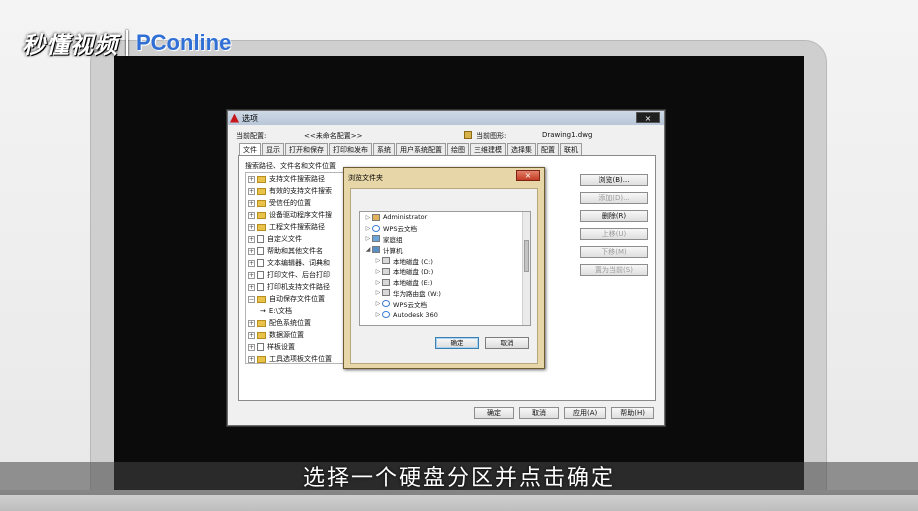  What do you see at coordinates (263, 311) in the screenshot?
I see `path-arrow-icon: →` at bounding box center [263, 311].